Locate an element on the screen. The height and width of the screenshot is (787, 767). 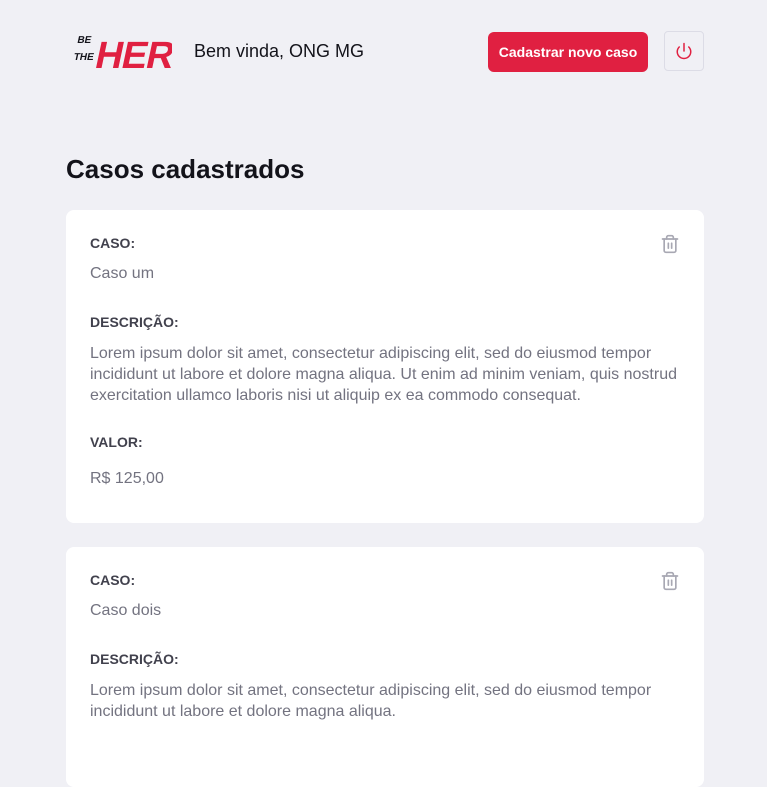
logout-button is located at coordinates (684, 51).